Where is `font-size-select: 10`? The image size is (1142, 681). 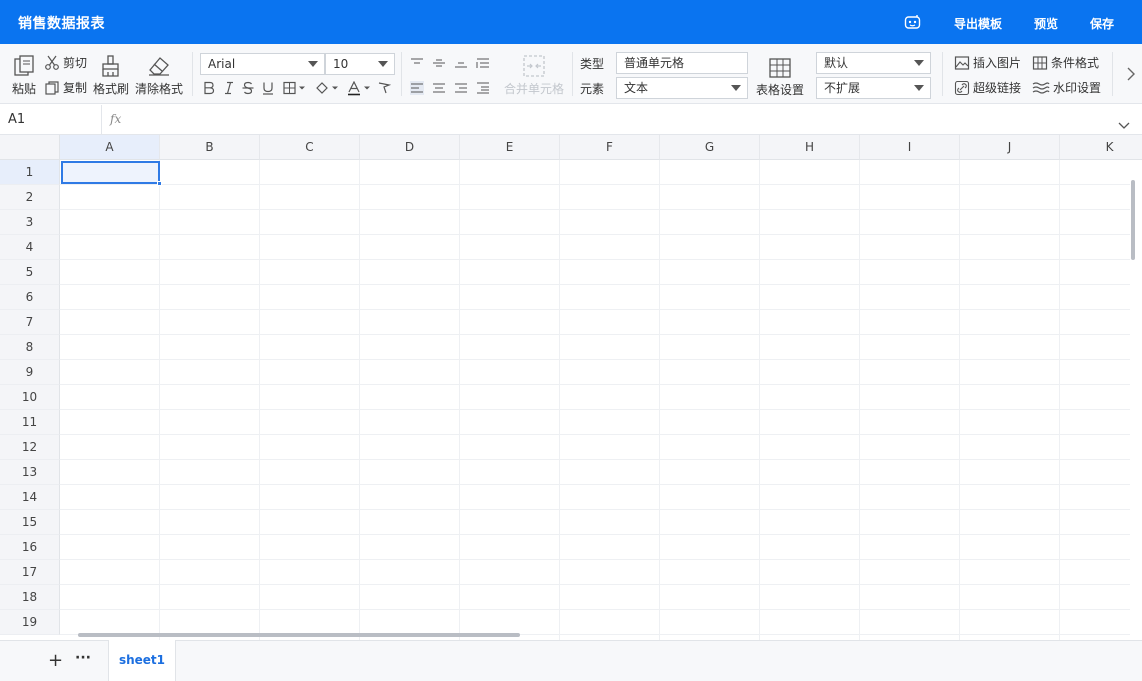
font-size-select: 10 is located at coordinates (360, 64).